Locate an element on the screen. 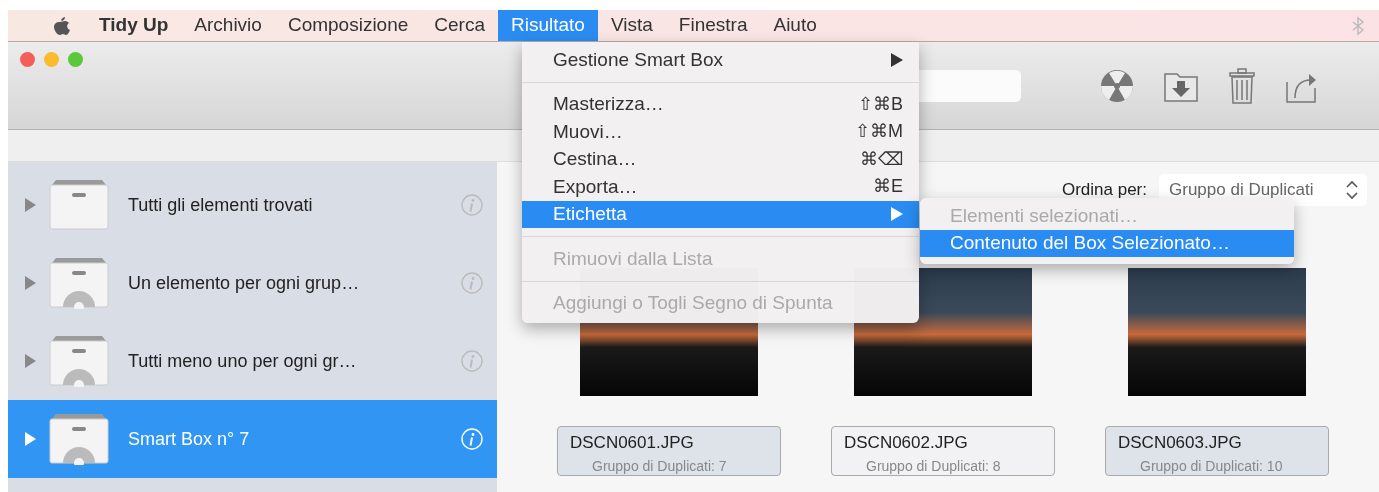  app-menu: Tidy Up is located at coordinates (134, 25).